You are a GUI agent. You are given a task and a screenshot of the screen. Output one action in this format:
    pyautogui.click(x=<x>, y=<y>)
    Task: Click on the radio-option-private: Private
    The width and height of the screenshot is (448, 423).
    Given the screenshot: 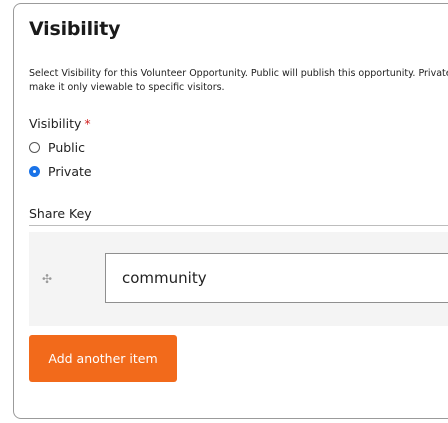 What is the action you would take?
    pyautogui.click(x=60, y=171)
    